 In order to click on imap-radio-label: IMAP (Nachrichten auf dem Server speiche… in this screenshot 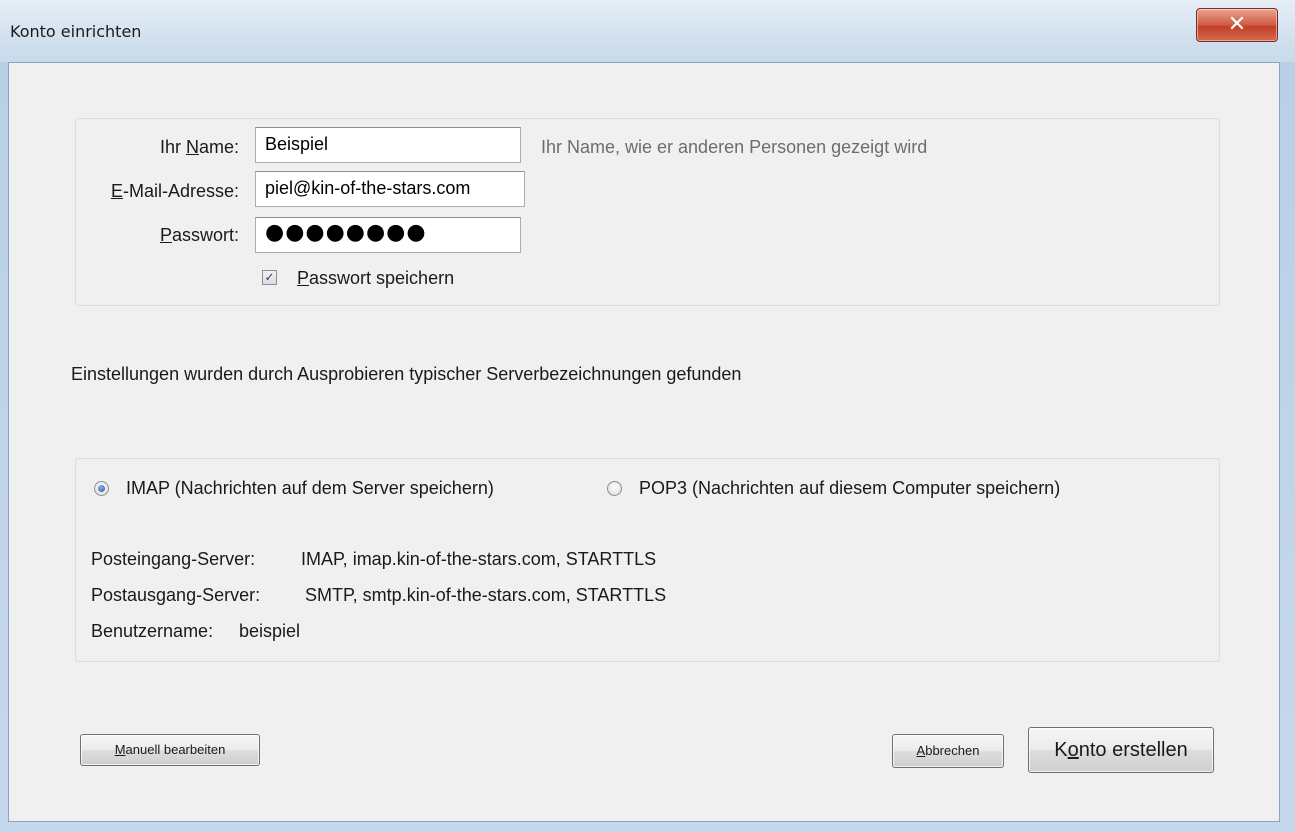, I will do `click(310, 488)`.